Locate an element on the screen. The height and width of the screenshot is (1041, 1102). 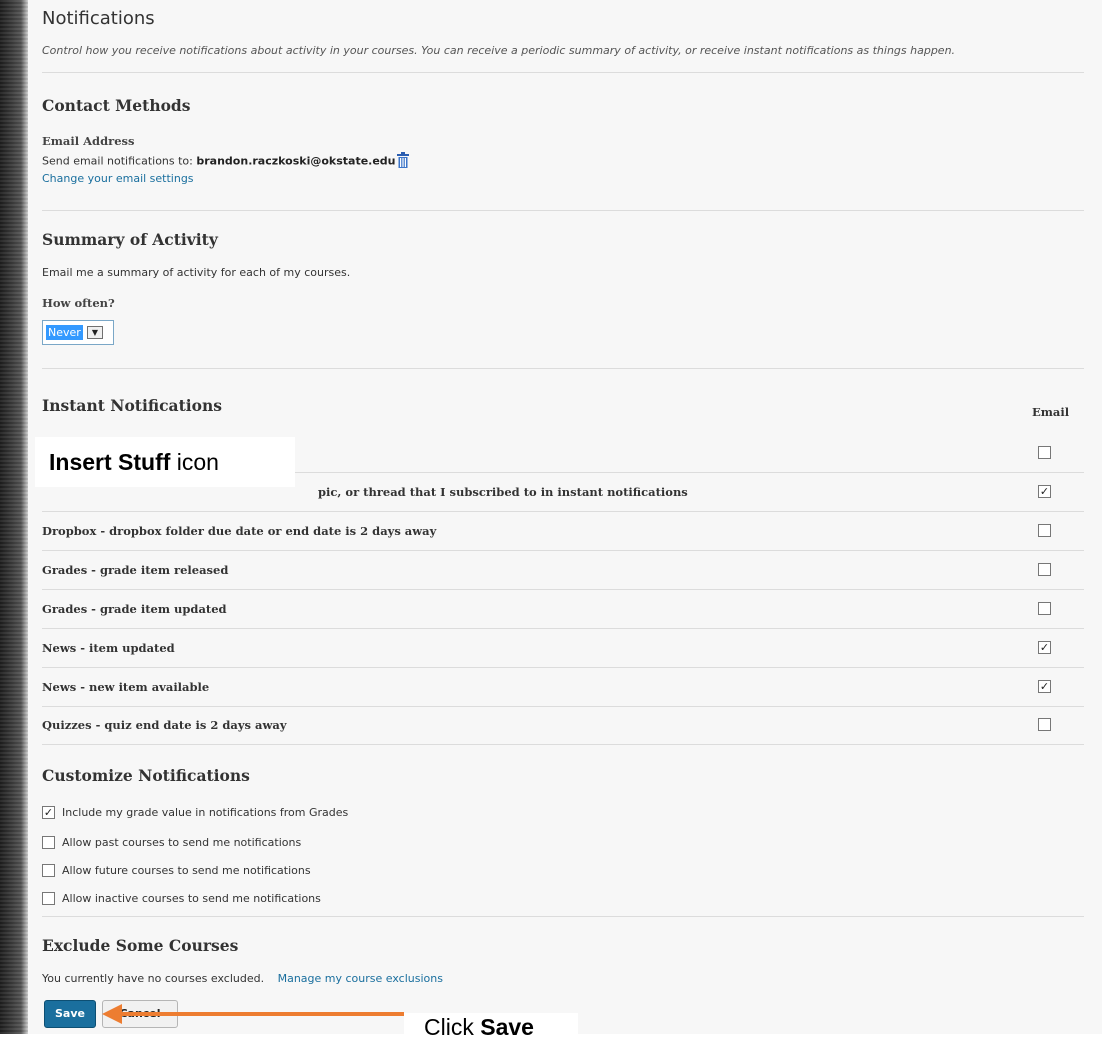
click-save-callout: Click Save is located at coordinates (491, 1026).